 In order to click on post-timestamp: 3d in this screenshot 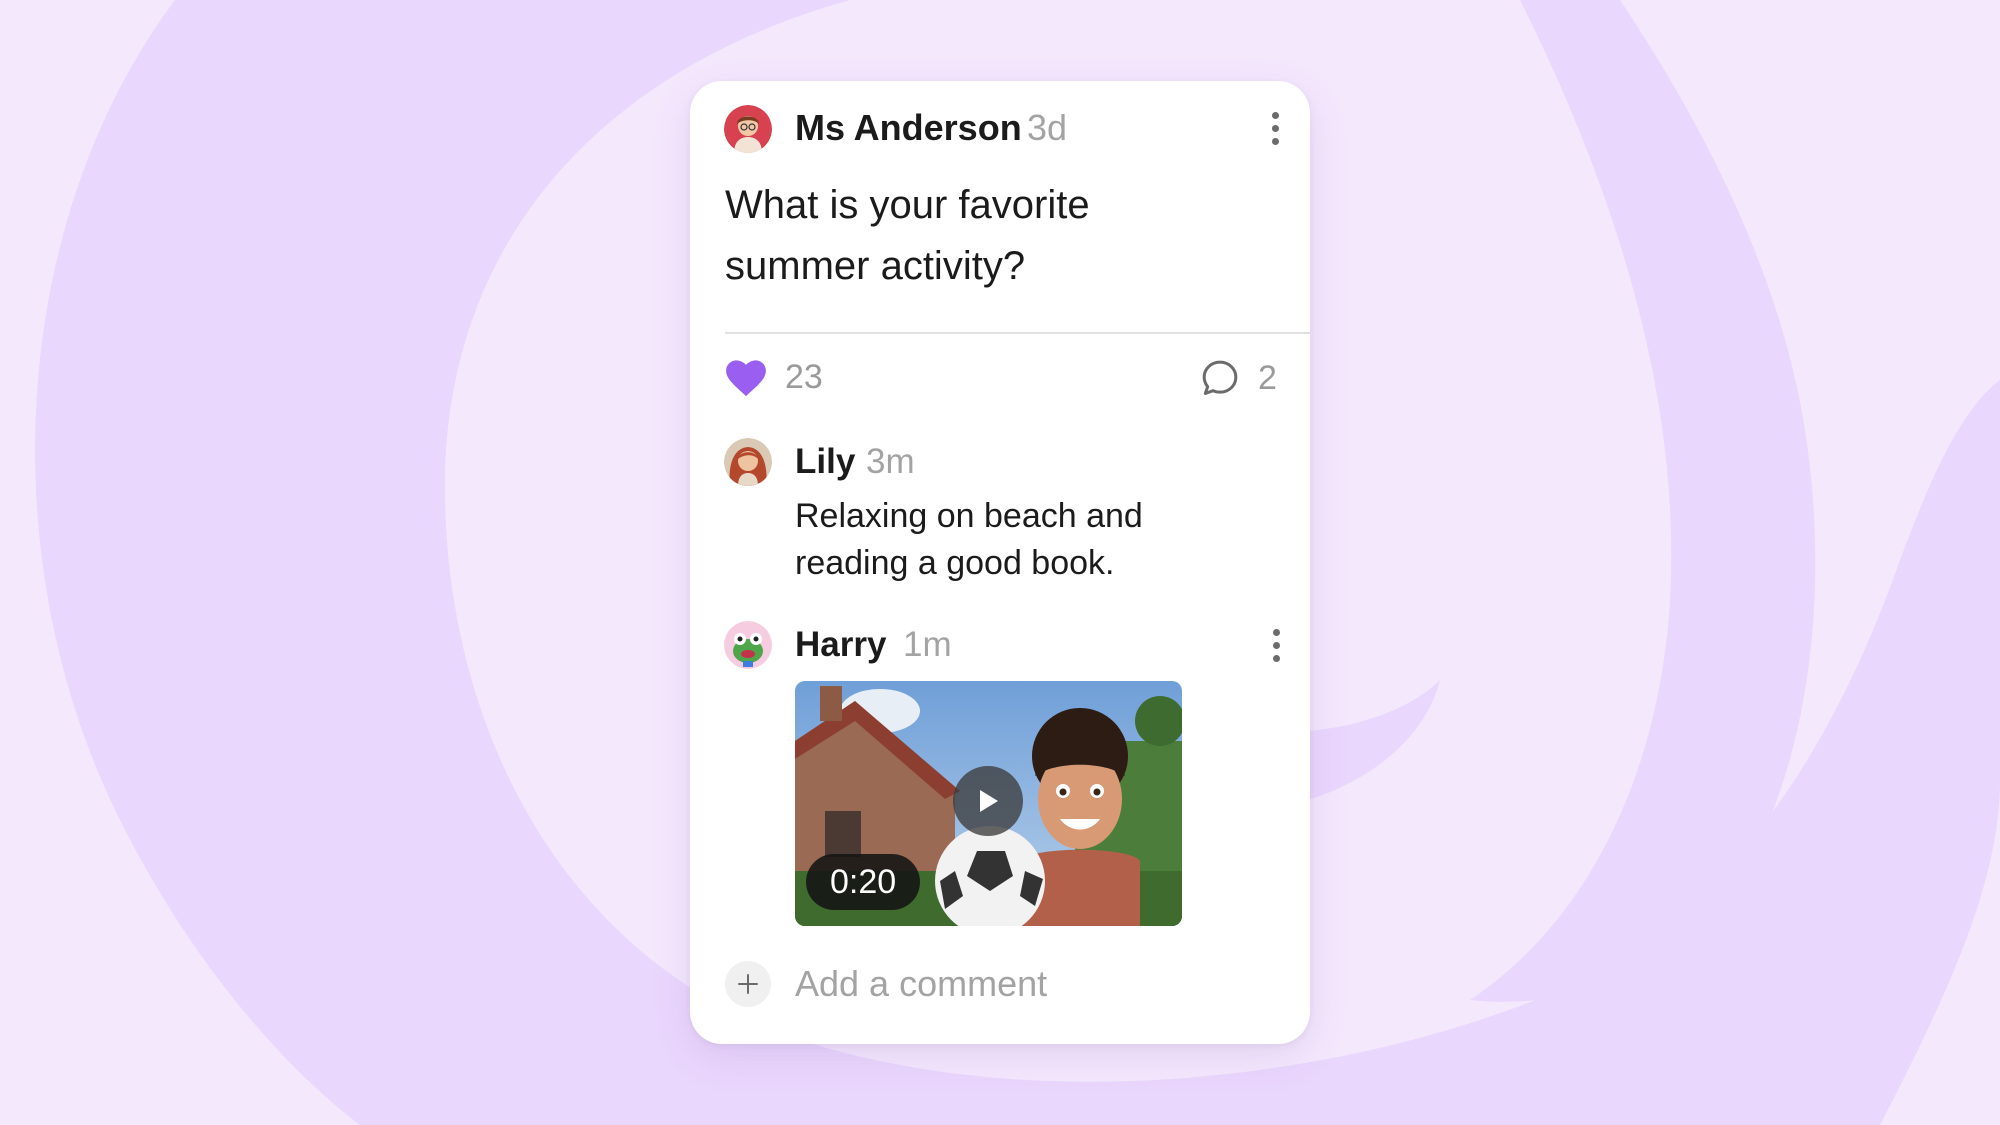, I will do `click(1047, 127)`.